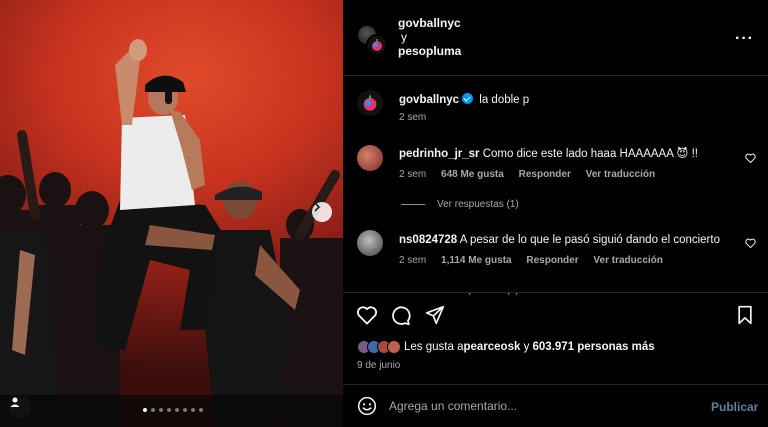  What do you see at coordinates (468, 98) in the screenshot?
I see `verified-badge-icon` at bounding box center [468, 98].